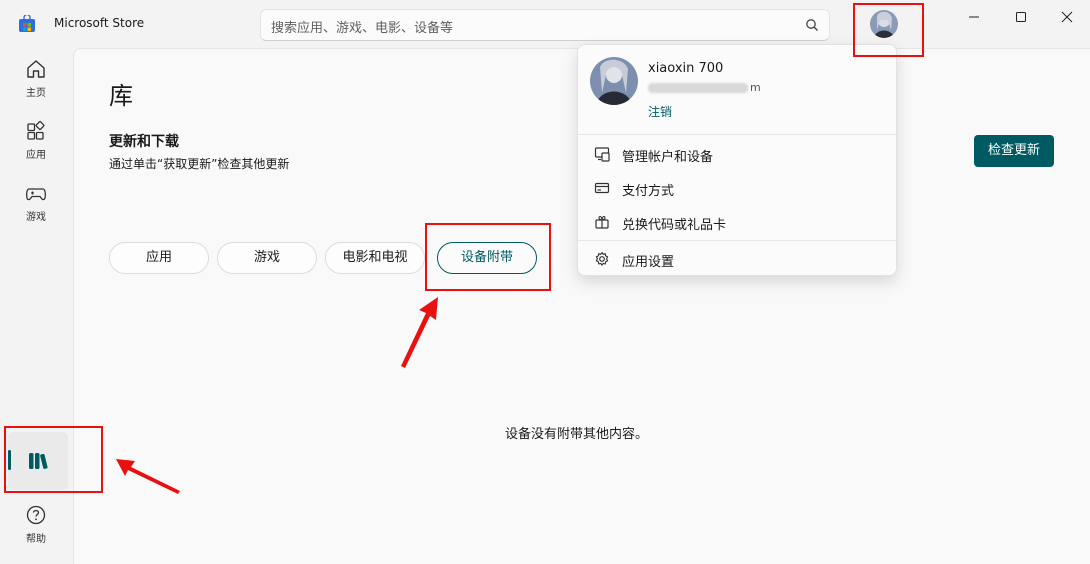  I want to click on filter-apps: 应用, so click(159, 258).